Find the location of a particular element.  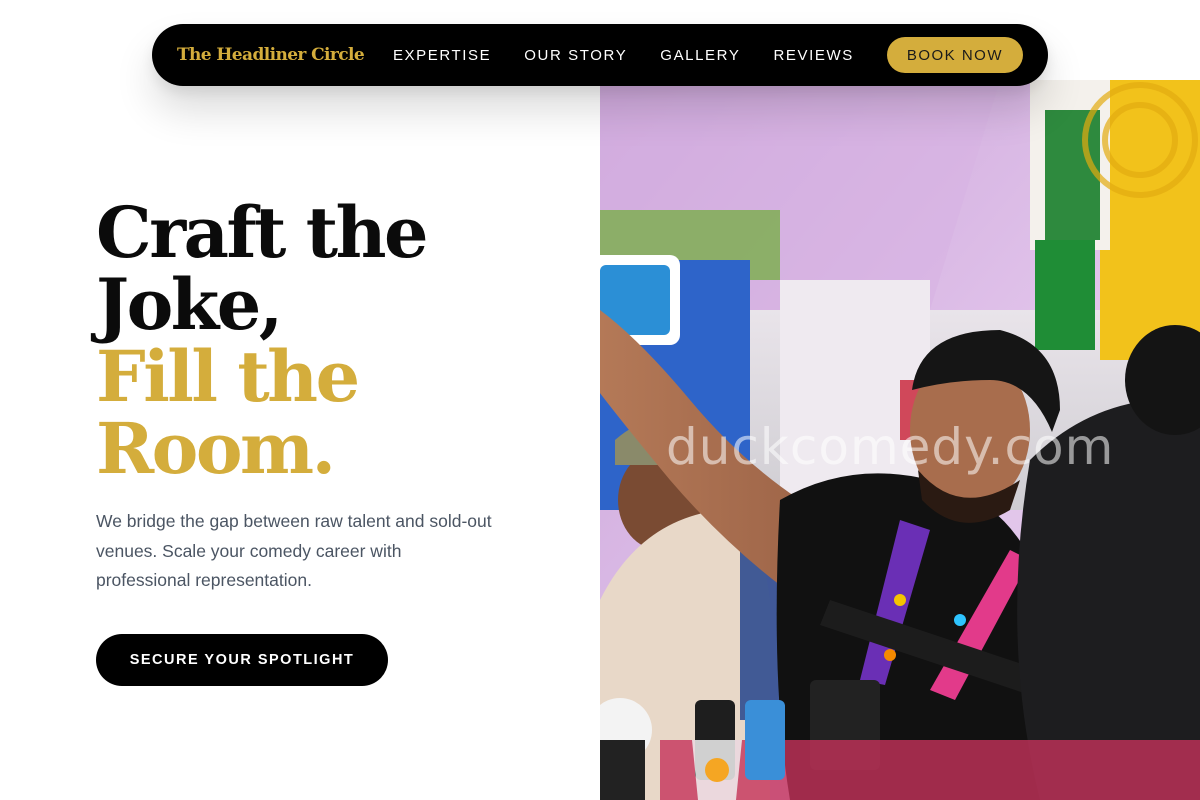

book-now-button: BOOK NOW is located at coordinates (954, 55).